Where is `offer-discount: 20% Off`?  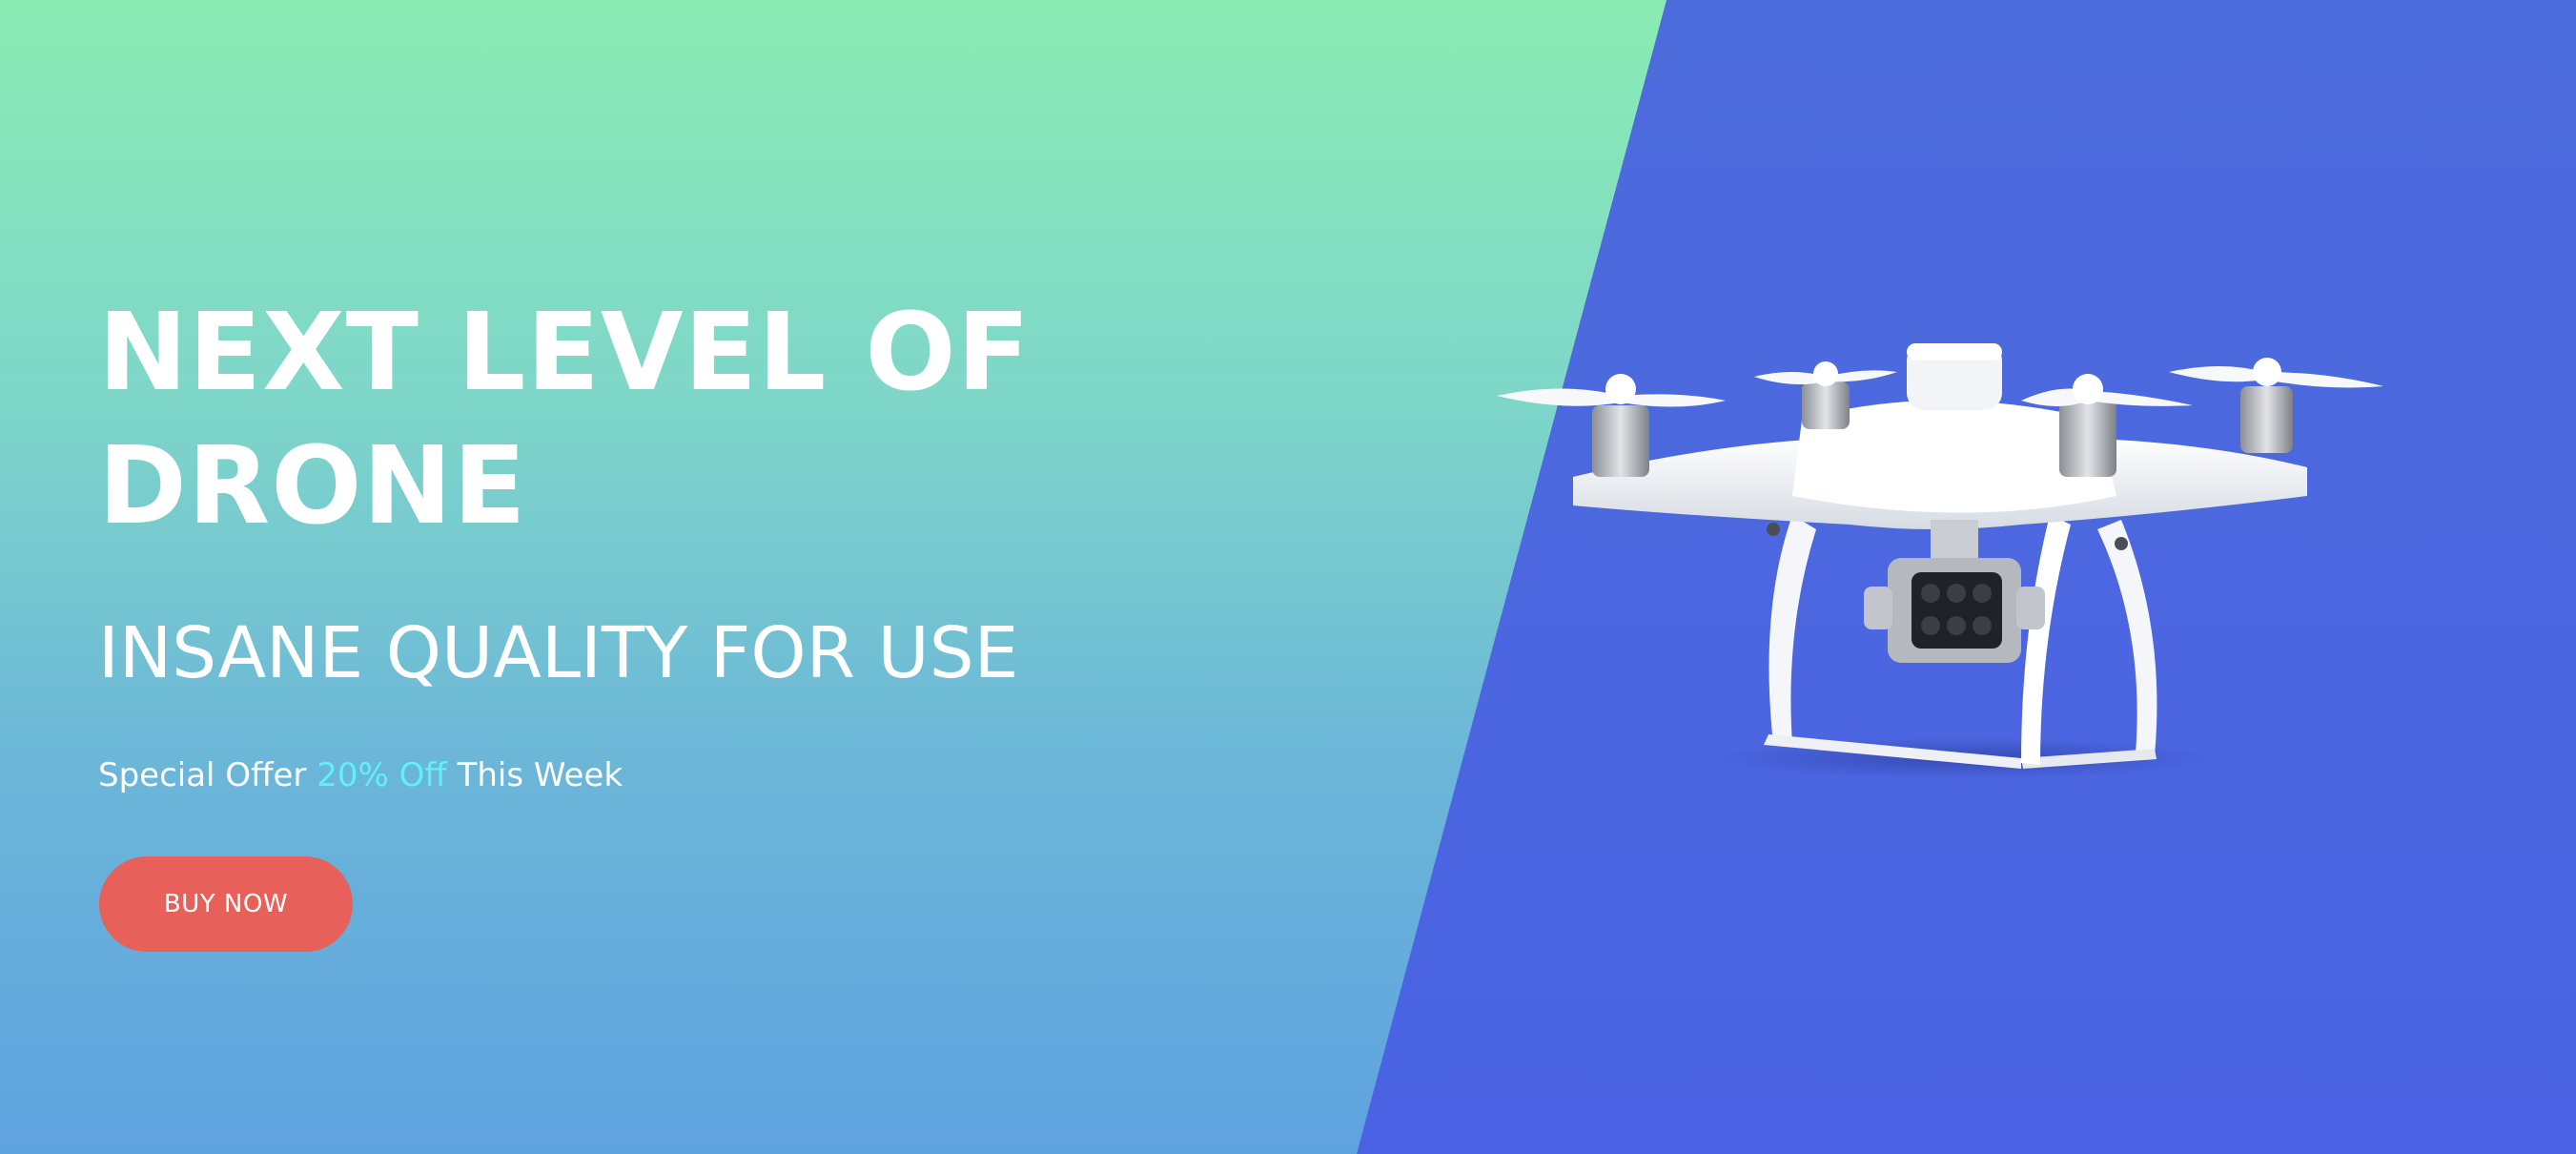
offer-discount: 20% Off is located at coordinates (382, 775).